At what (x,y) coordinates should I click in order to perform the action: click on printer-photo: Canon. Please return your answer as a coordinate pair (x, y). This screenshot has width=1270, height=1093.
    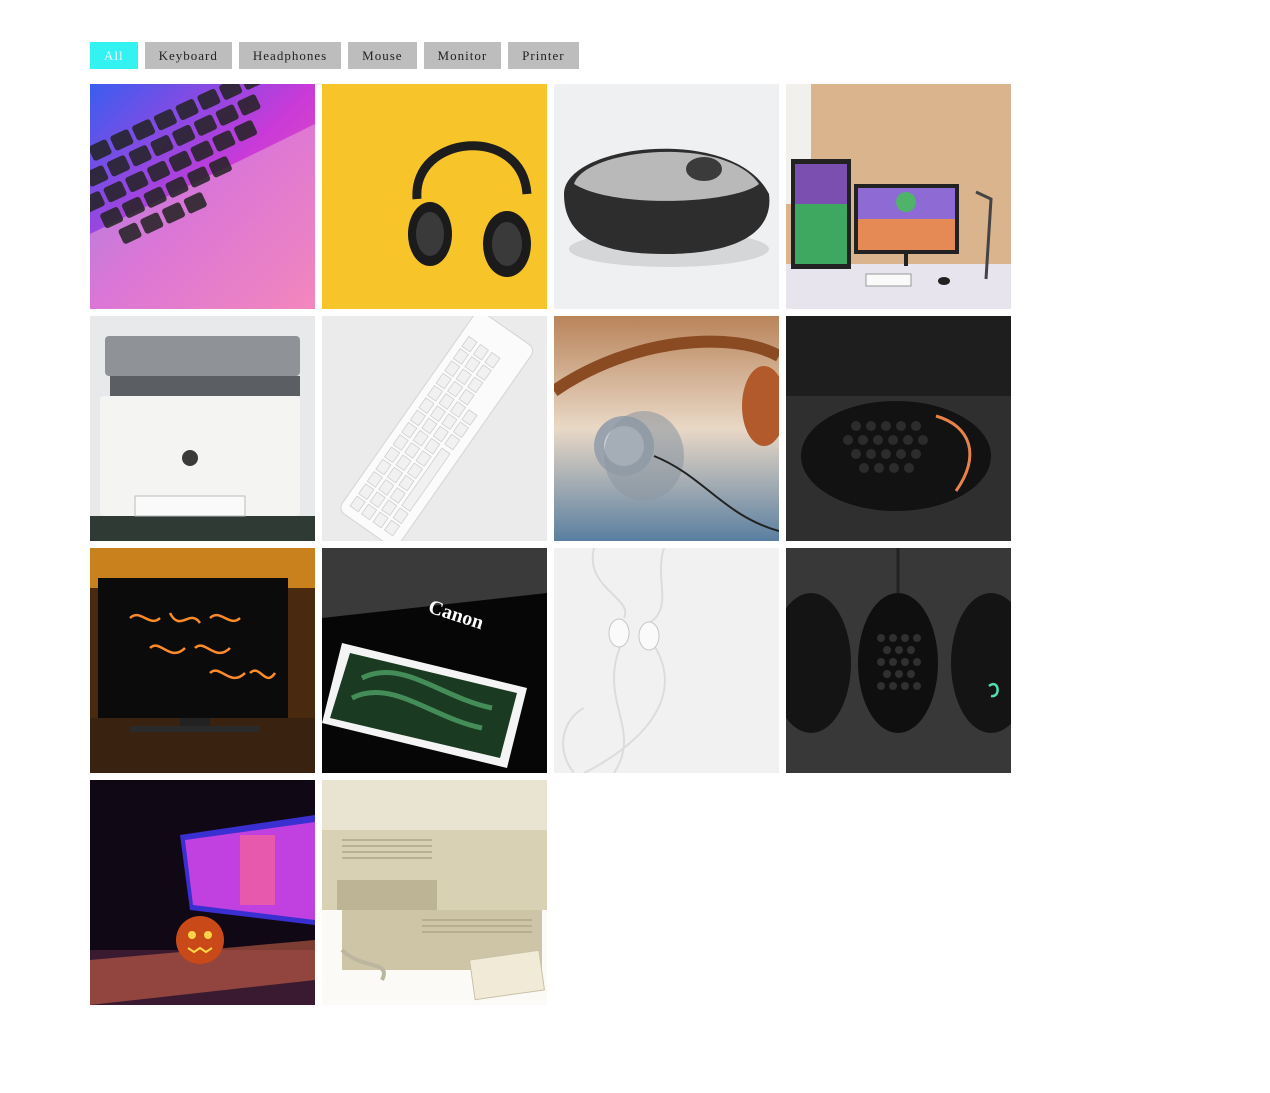
    Looking at the image, I should click on (434, 660).